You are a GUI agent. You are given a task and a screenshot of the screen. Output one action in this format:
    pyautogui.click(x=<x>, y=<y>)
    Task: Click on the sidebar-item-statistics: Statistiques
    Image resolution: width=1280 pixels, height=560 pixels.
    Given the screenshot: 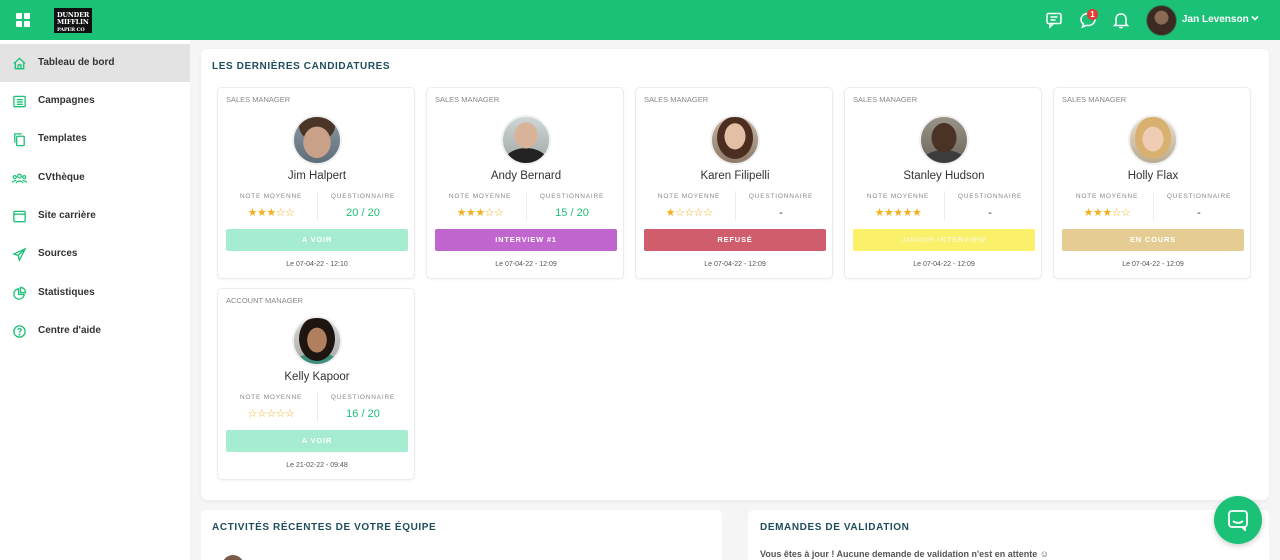 What is the action you would take?
    pyautogui.click(x=95, y=293)
    